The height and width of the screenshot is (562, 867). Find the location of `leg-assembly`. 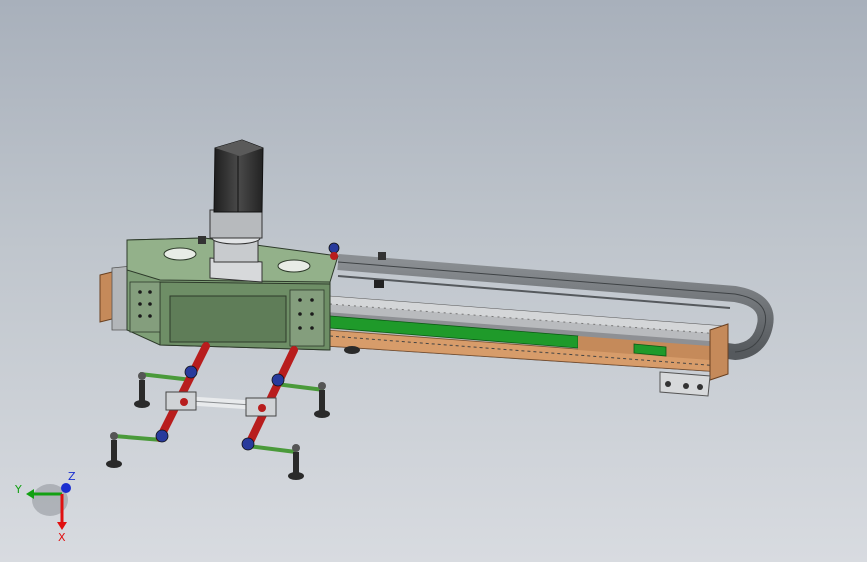

leg-assembly is located at coordinates (218, 411).